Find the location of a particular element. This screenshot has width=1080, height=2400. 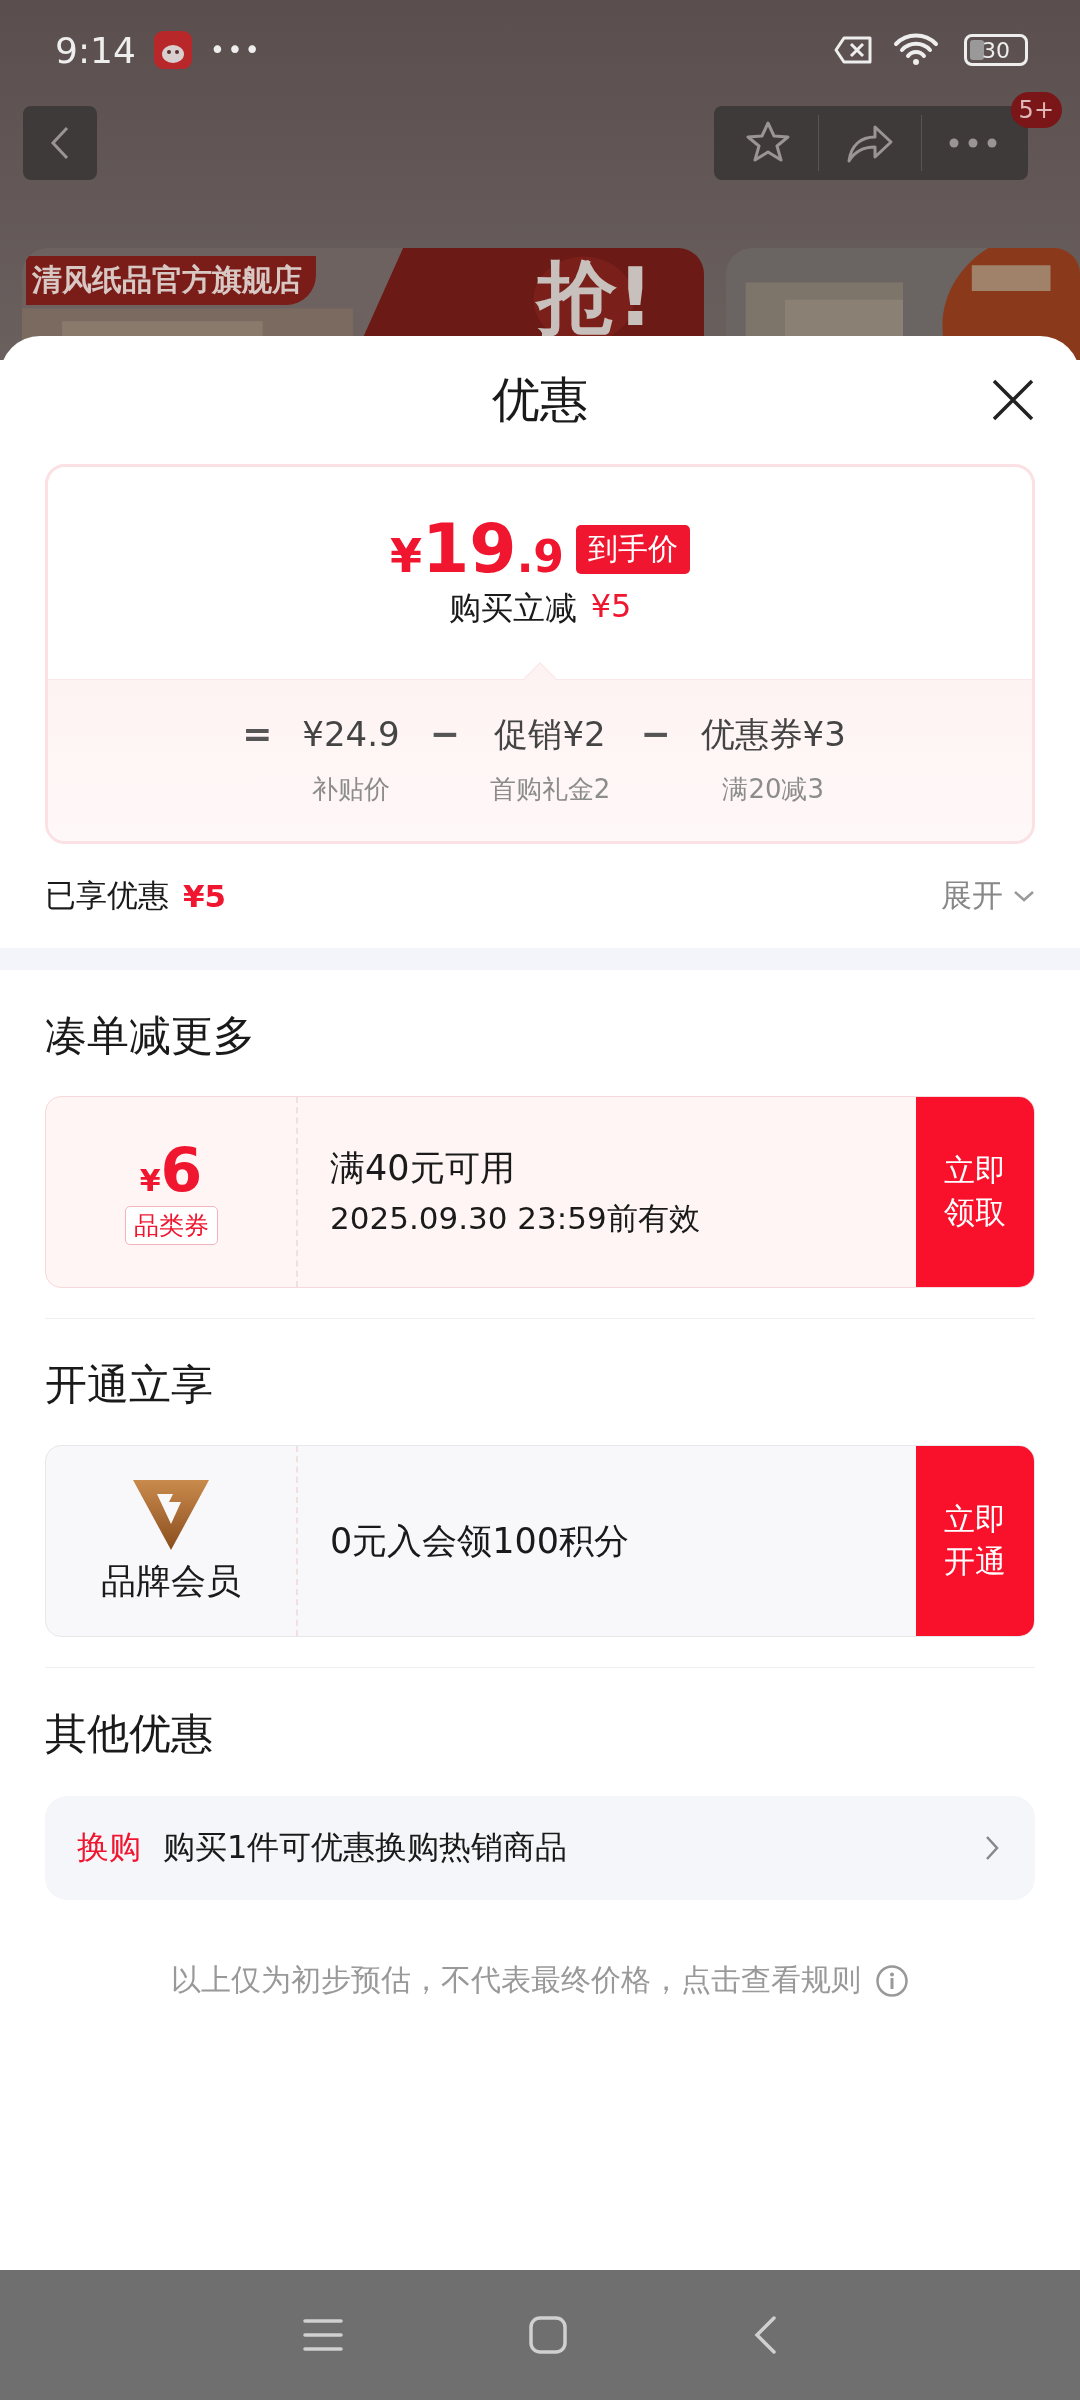

store-name: 清风纸品官方旗舰店 is located at coordinates (171, 280).